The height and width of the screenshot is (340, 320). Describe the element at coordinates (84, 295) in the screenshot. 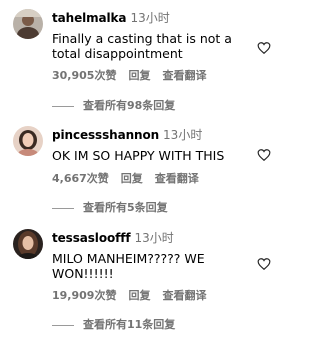

I see `like-count: 19,909次赞` at that location.